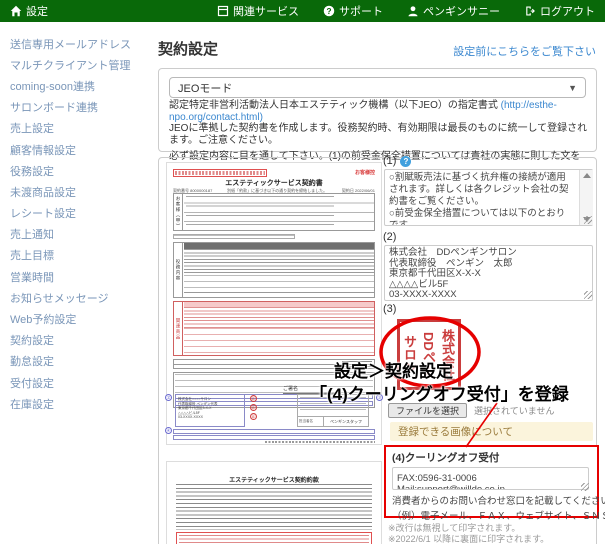 The image size is (605, 544). Describe the element at coordinates (220, 173) in the screenshot. I see `contract-preview-notice-box` at that location.